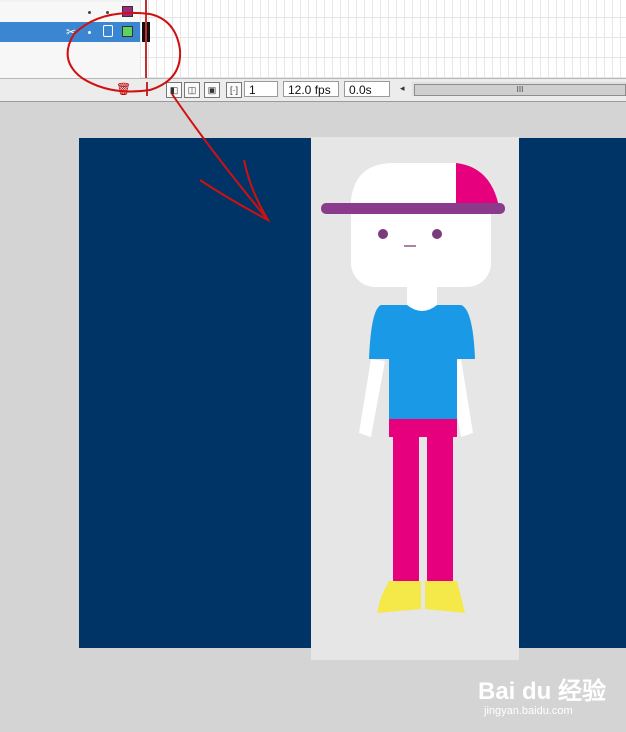  I want to click on cap-front, so click(403, 185).